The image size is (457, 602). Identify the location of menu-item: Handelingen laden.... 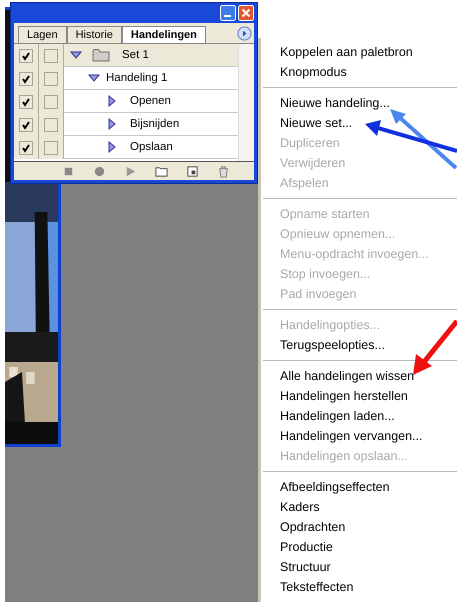
(359, 416).